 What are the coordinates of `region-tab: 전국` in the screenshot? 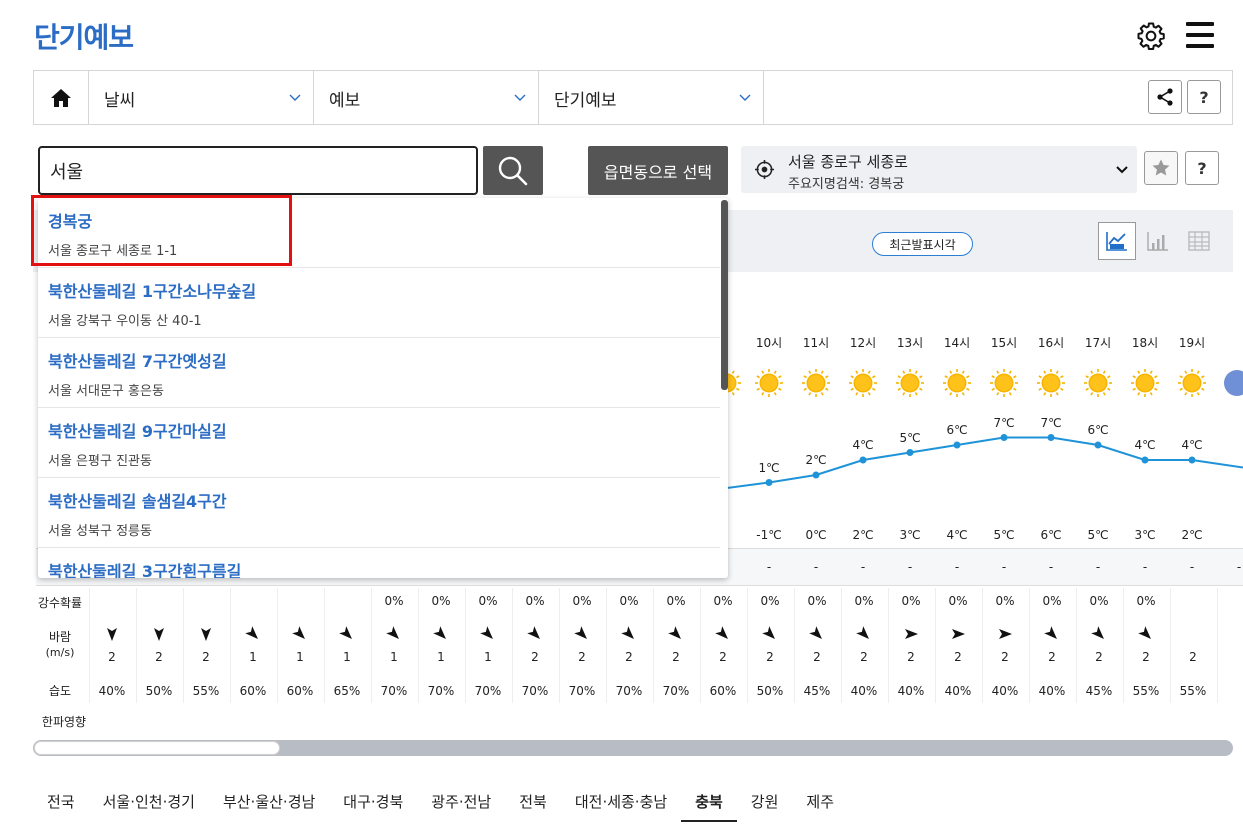 It's located at (61, 804).